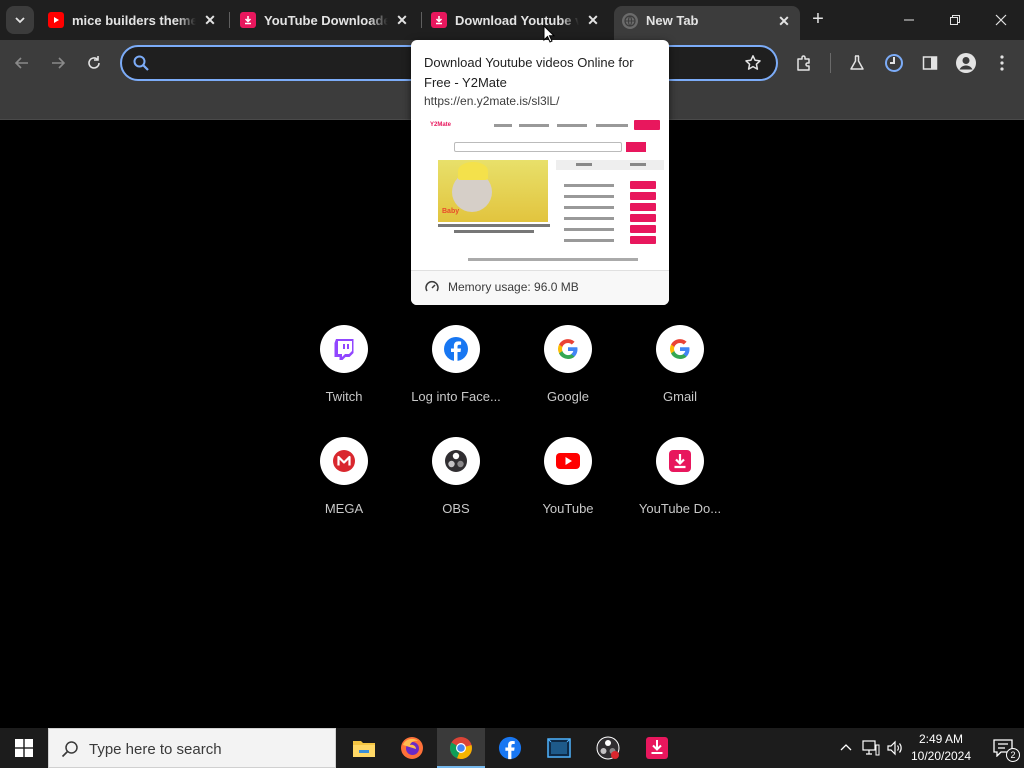 This screenshot has width=1024, height=768. What do you see at coordinates (568, 349) in the screenshot?
I see `google-icon` at bounding box center [568, 349].